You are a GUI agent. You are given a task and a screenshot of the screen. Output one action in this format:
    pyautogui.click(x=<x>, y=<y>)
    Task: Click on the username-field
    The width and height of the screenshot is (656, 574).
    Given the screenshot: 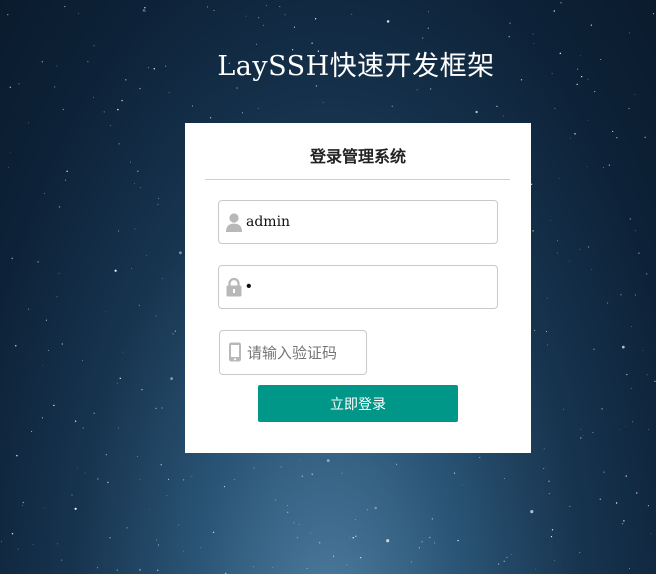 What is the action you would take?
    pyautogui.click(x=358, y=222)
    